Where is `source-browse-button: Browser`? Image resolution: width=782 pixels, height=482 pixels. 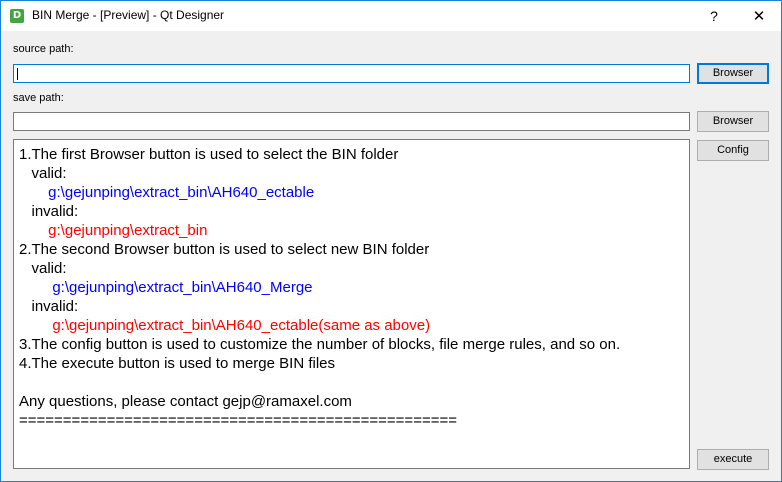
source-browse-button: Browser is located at coordinates (733, 73).